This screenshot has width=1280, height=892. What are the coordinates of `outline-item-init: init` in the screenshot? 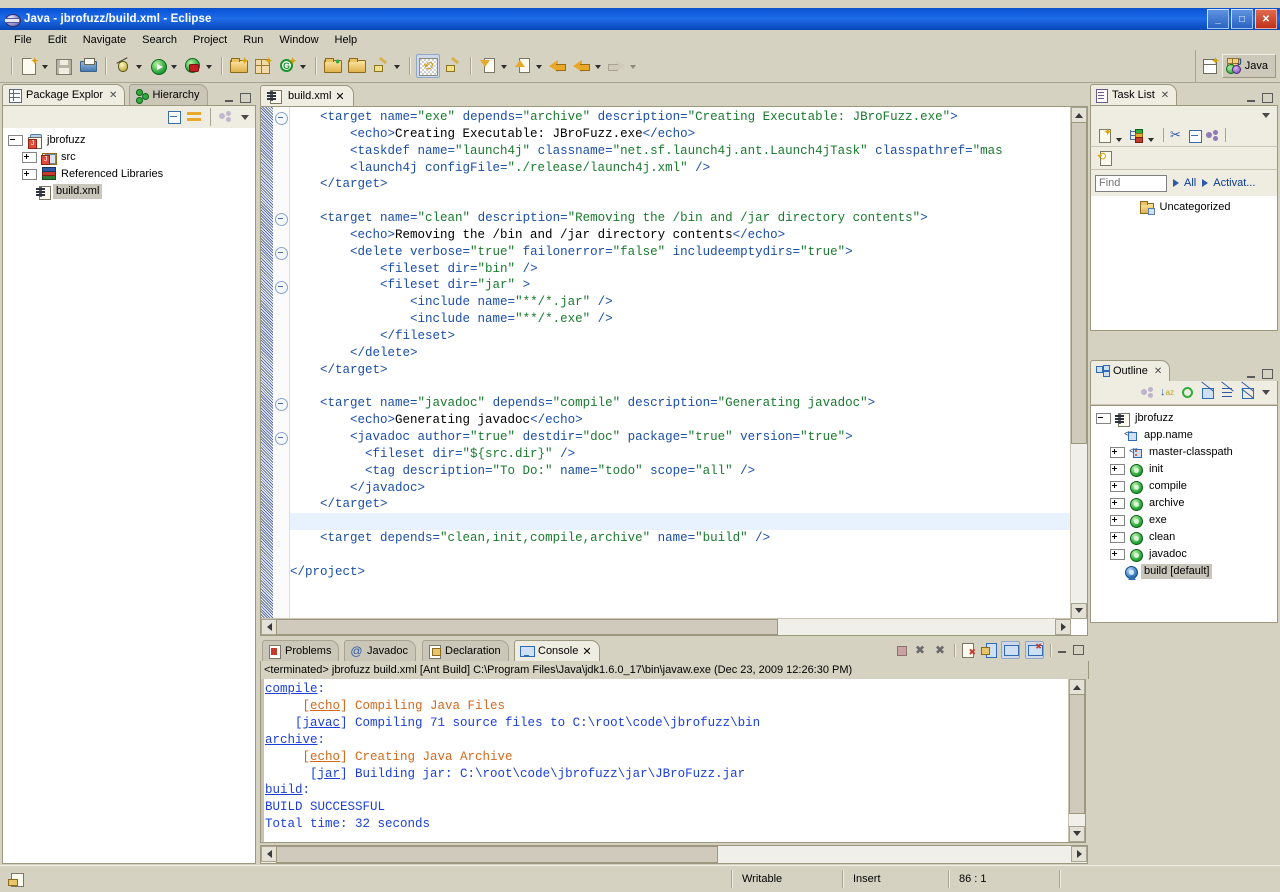 It's located at (1186, 469).